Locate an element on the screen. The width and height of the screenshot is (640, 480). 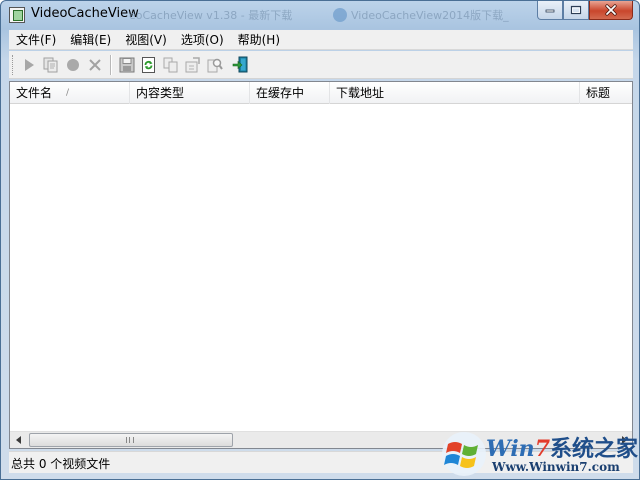
close-button is located at coordinates (611, 10).